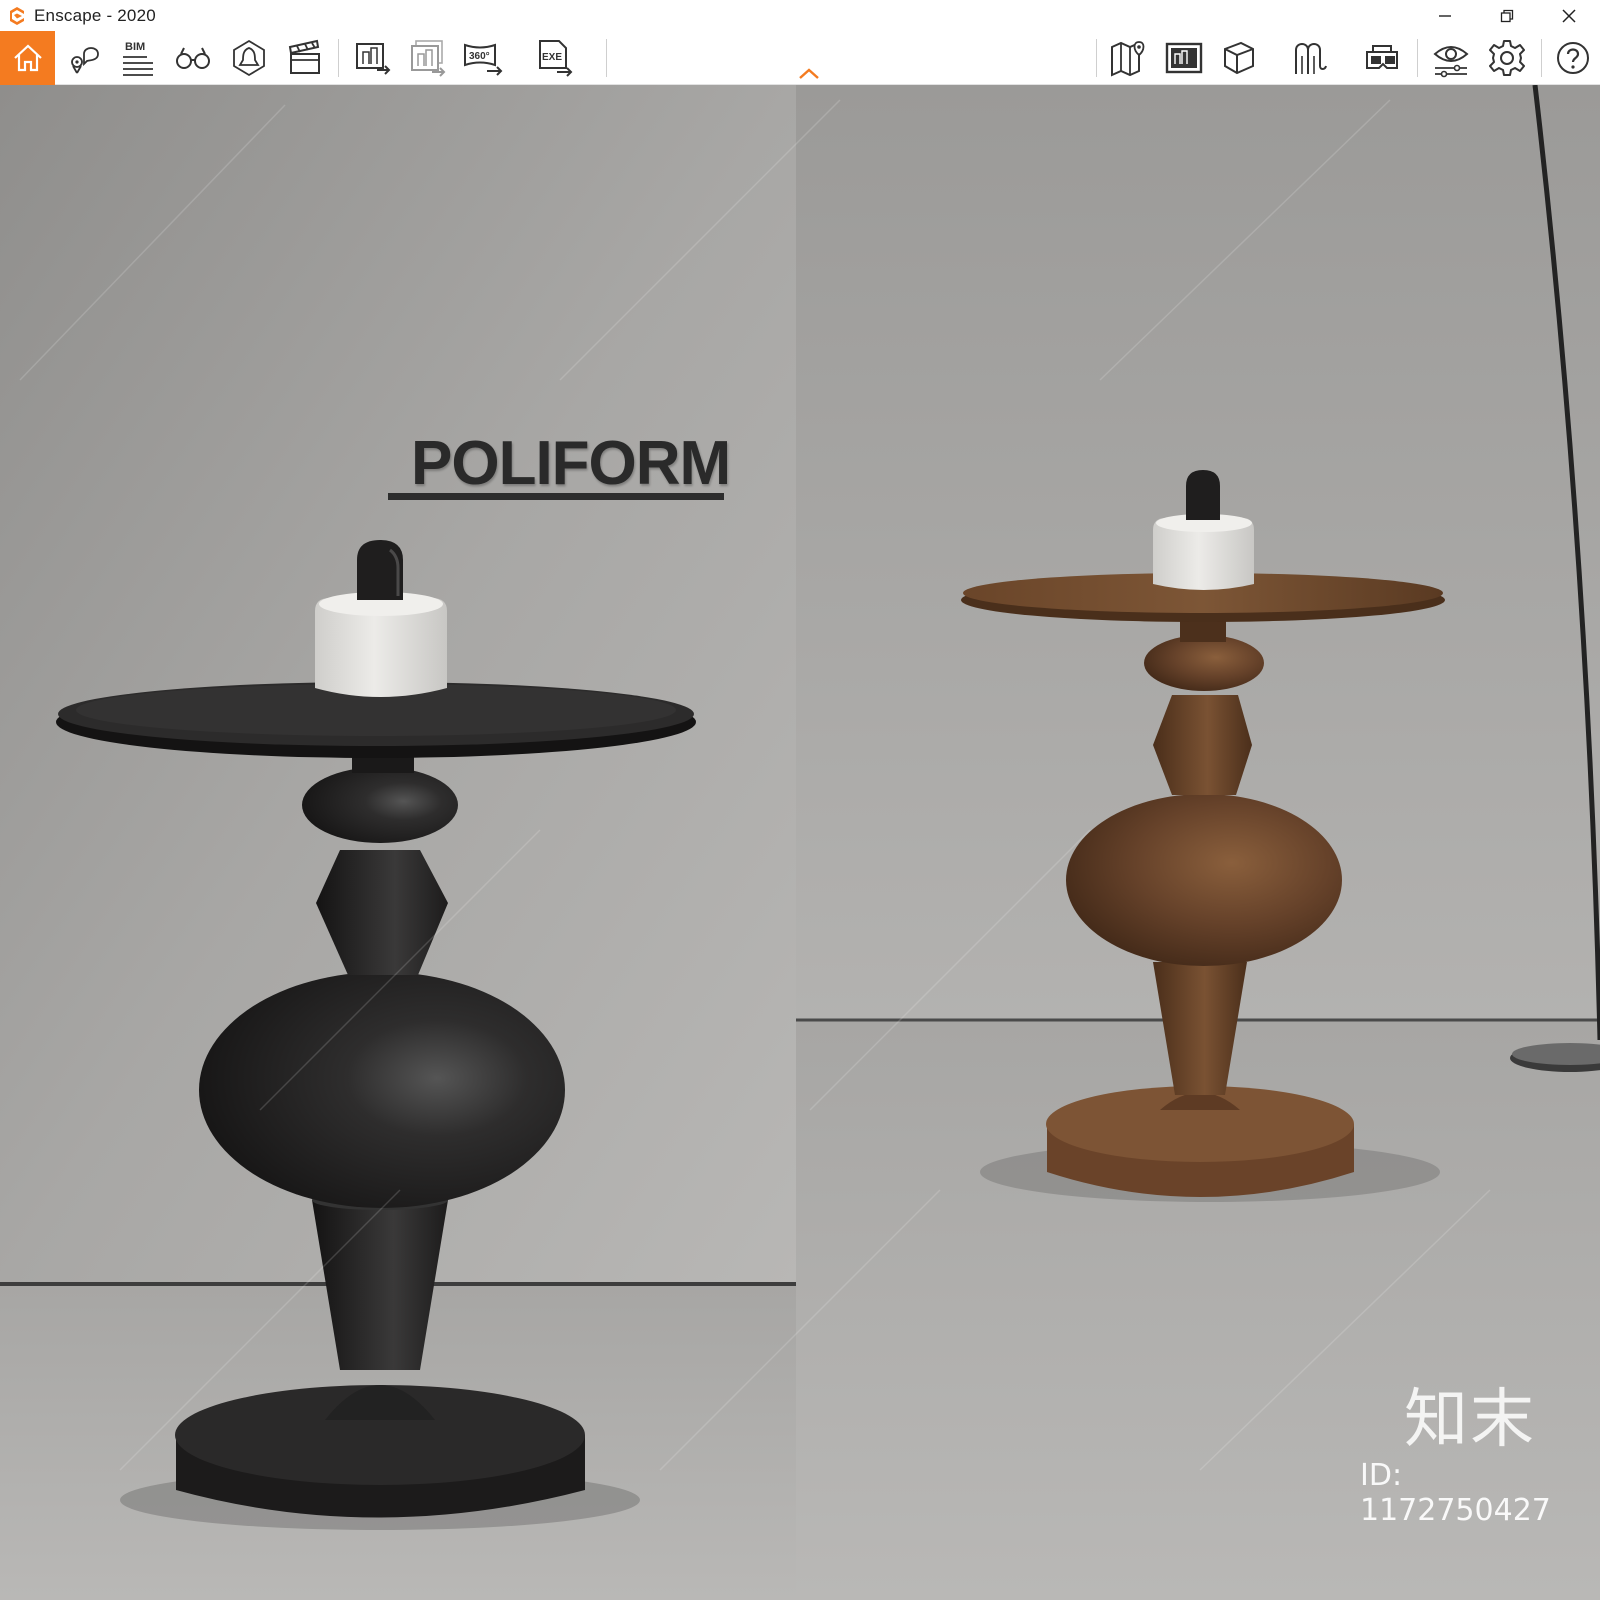 The height and width of the screenshot is (1600, 1600). I want to click on section-icon, so click(1311, 58).